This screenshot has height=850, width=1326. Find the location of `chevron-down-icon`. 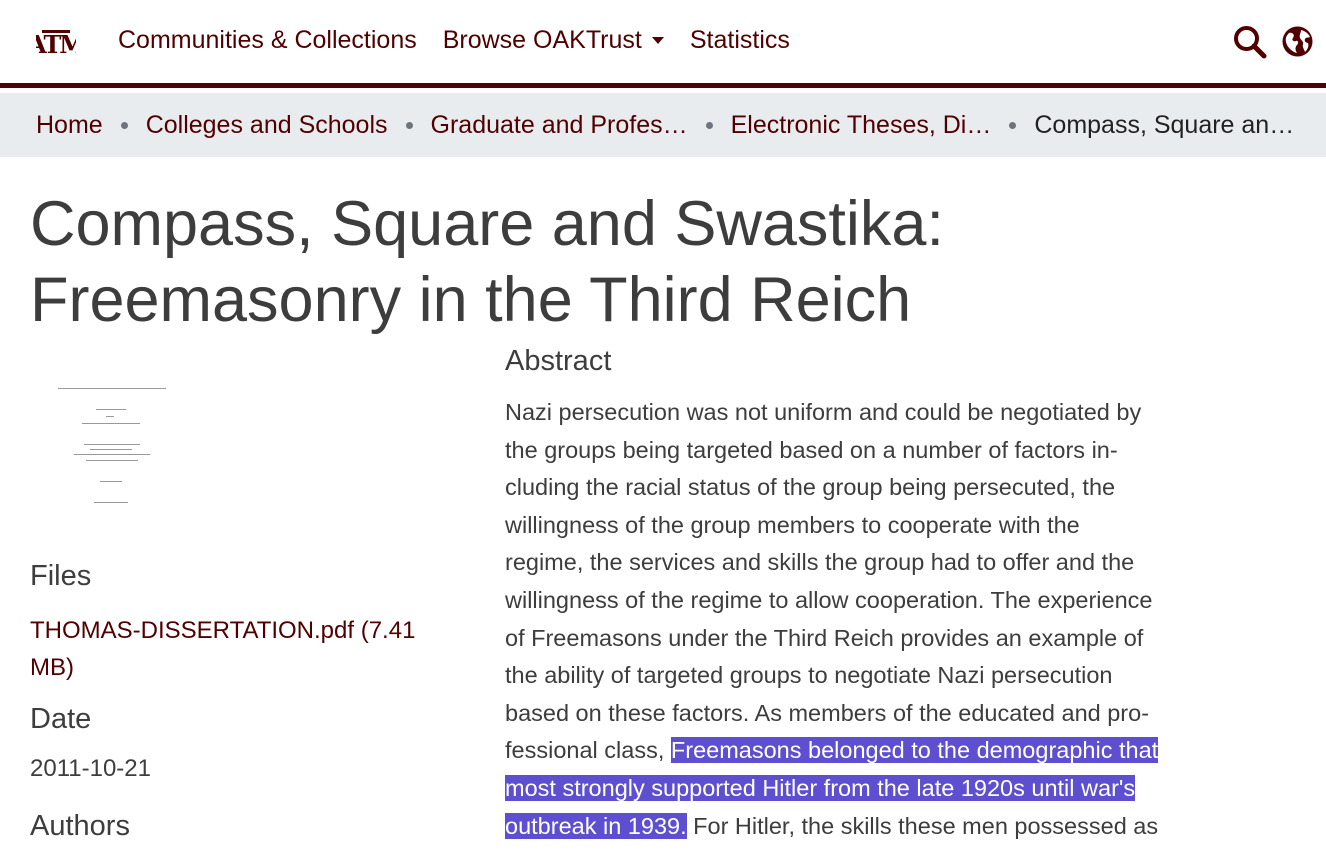

chevron-down-icon is located at coordinates (657, 40).